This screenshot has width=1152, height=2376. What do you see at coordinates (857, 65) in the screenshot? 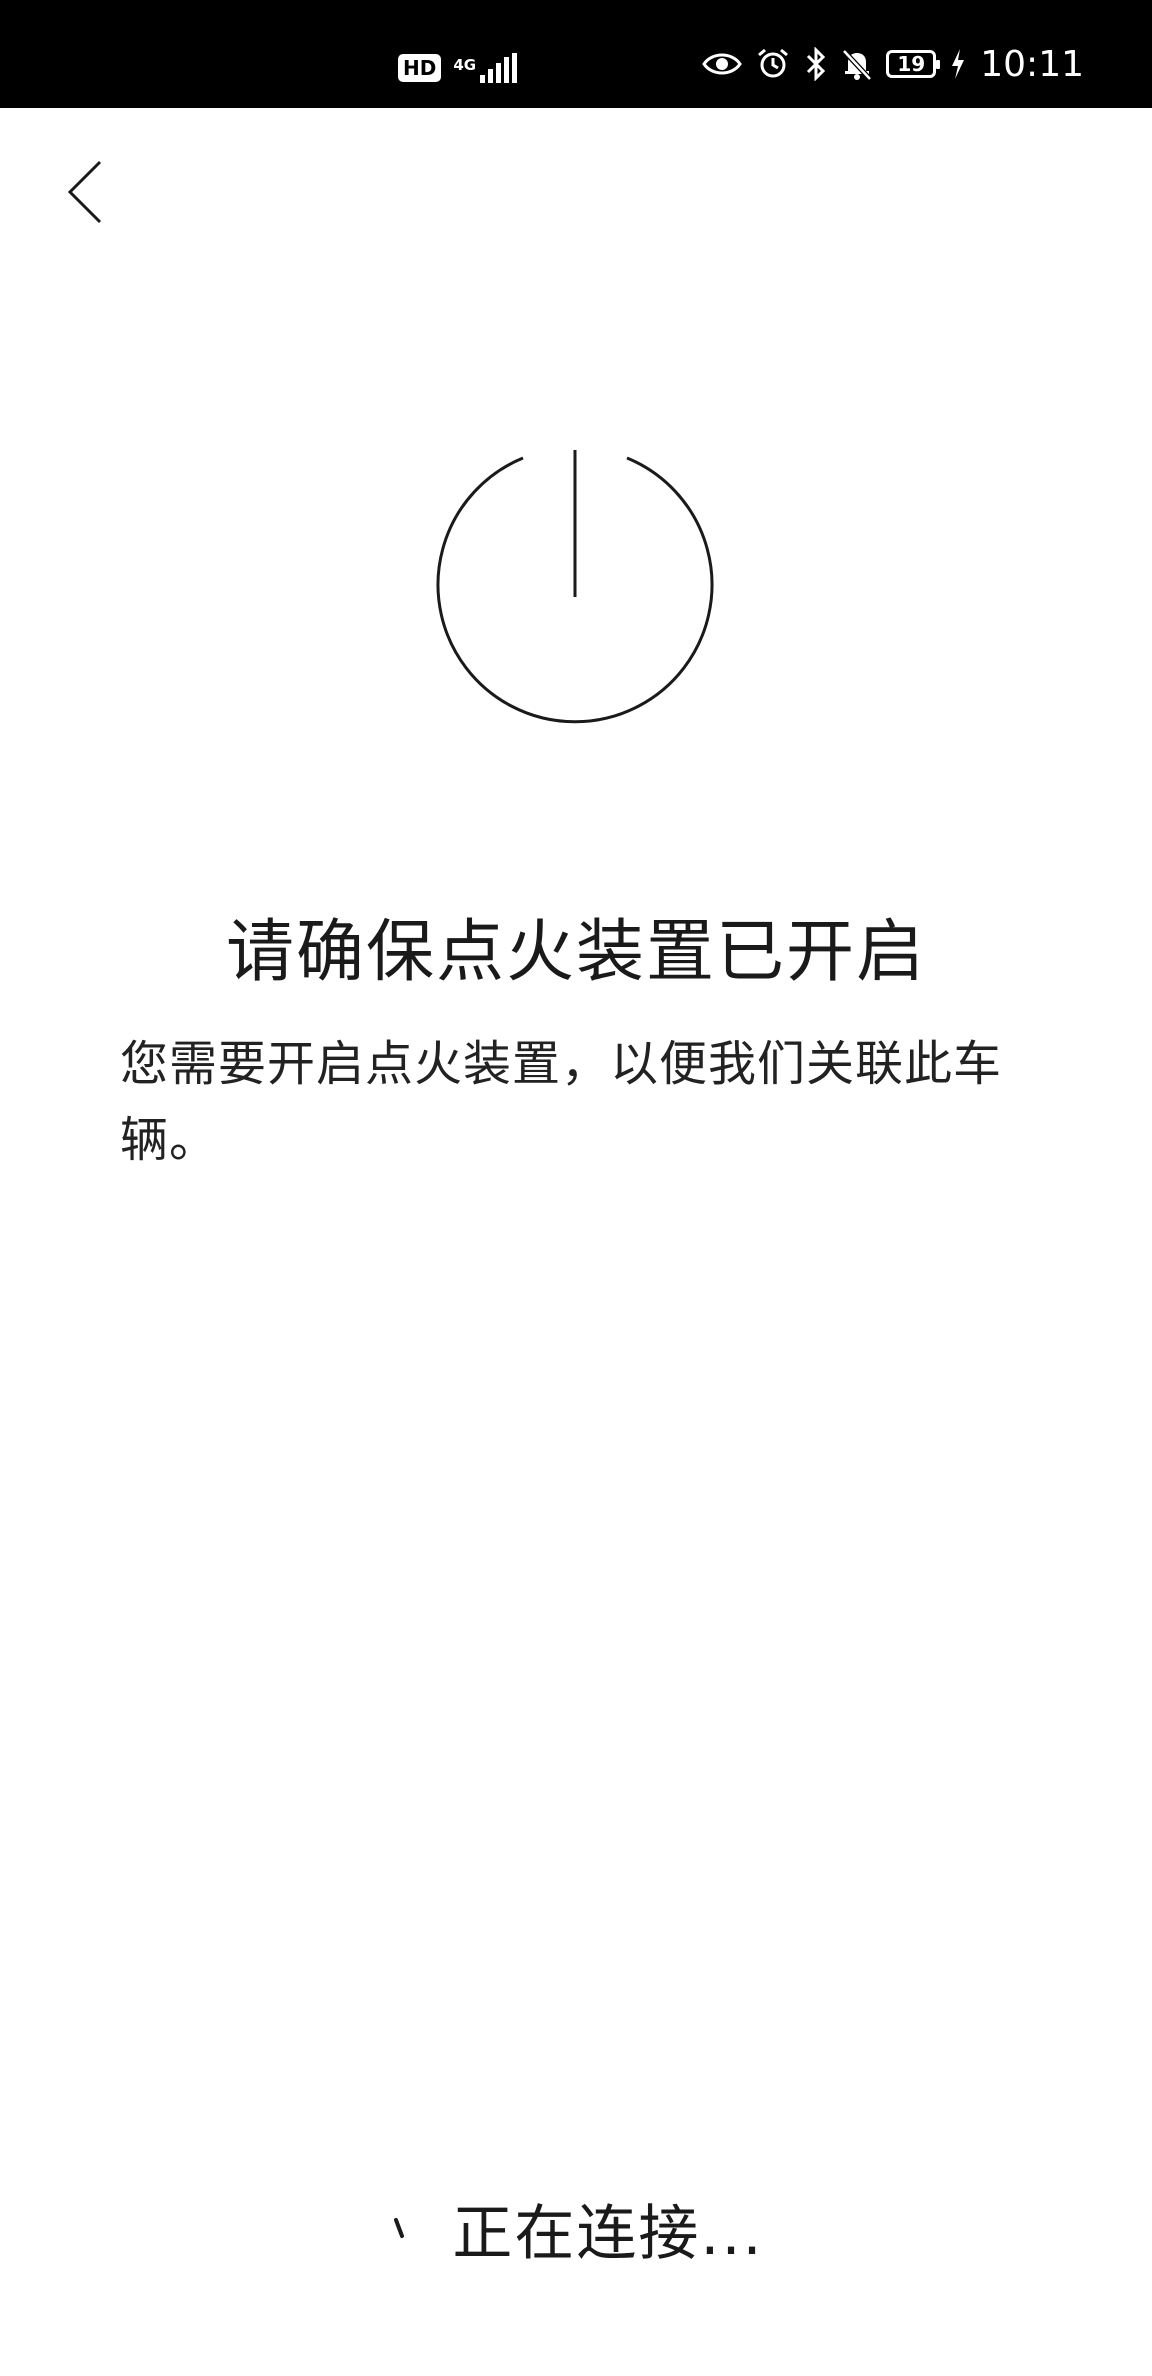
I see `mute-bell-icon` at bounding box center [857, 65].